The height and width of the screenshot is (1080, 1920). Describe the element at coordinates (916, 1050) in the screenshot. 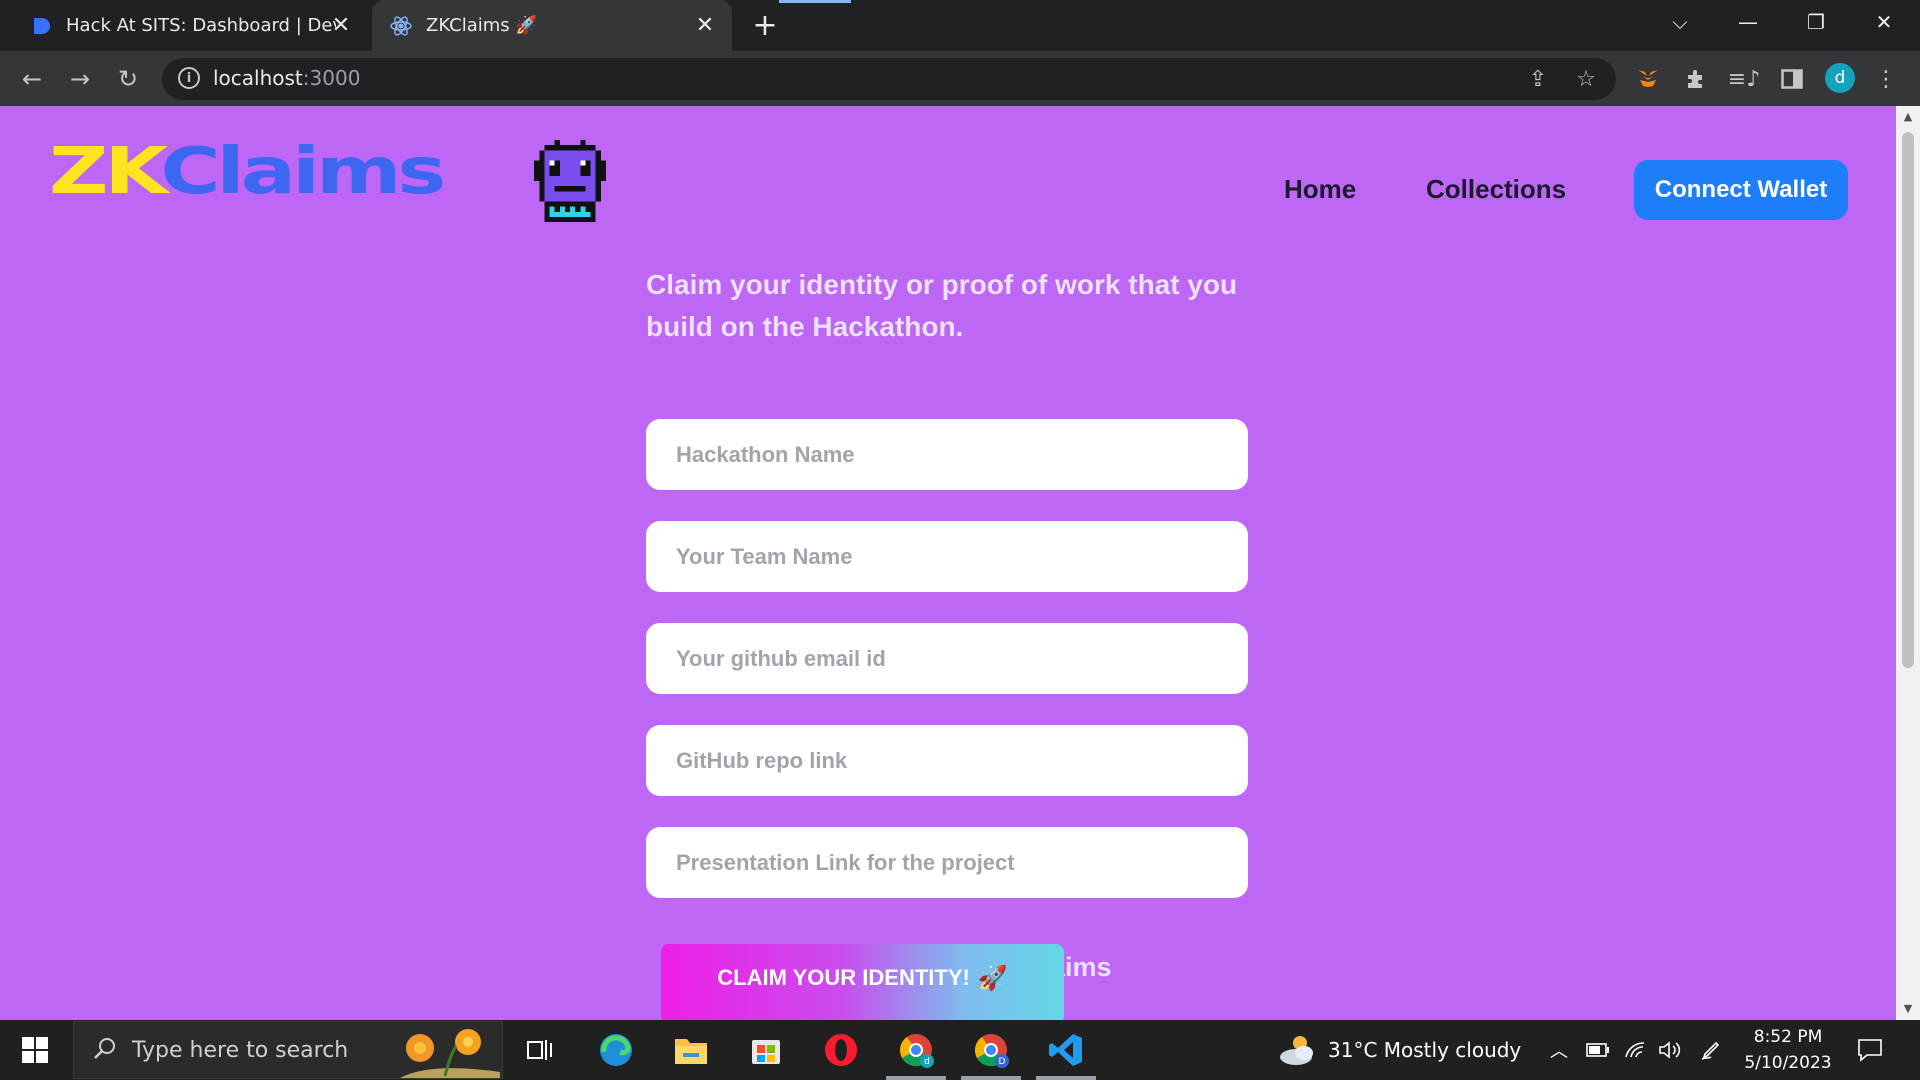

I see `chrome-profile-d-icon: d` at that location.